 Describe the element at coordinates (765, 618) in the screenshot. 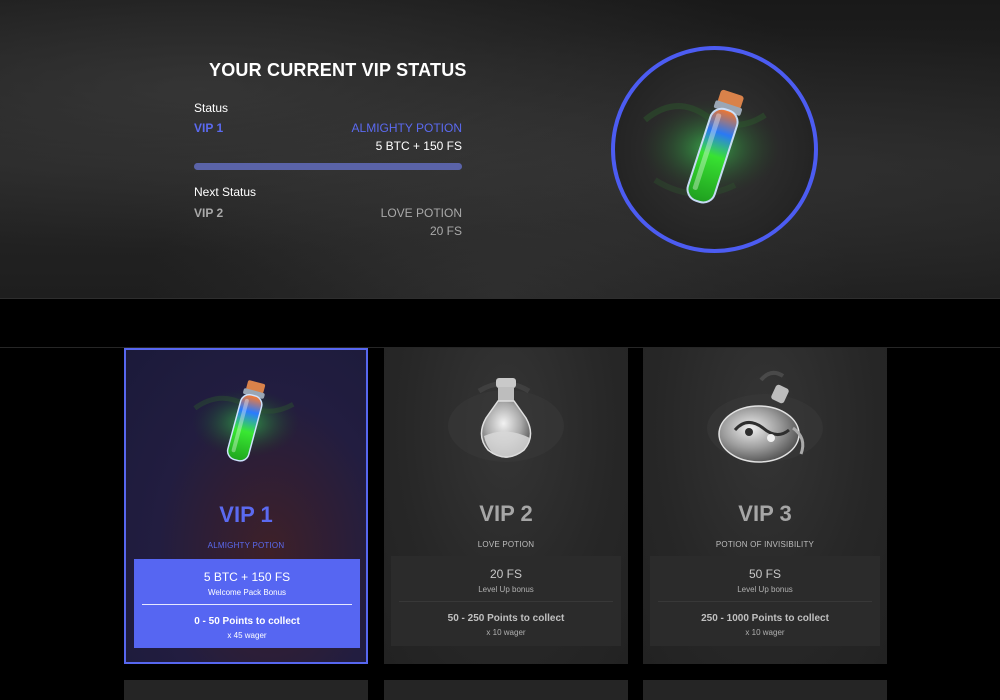

I see `card-points-range: 250 - 1000 Points to collect` at that location.